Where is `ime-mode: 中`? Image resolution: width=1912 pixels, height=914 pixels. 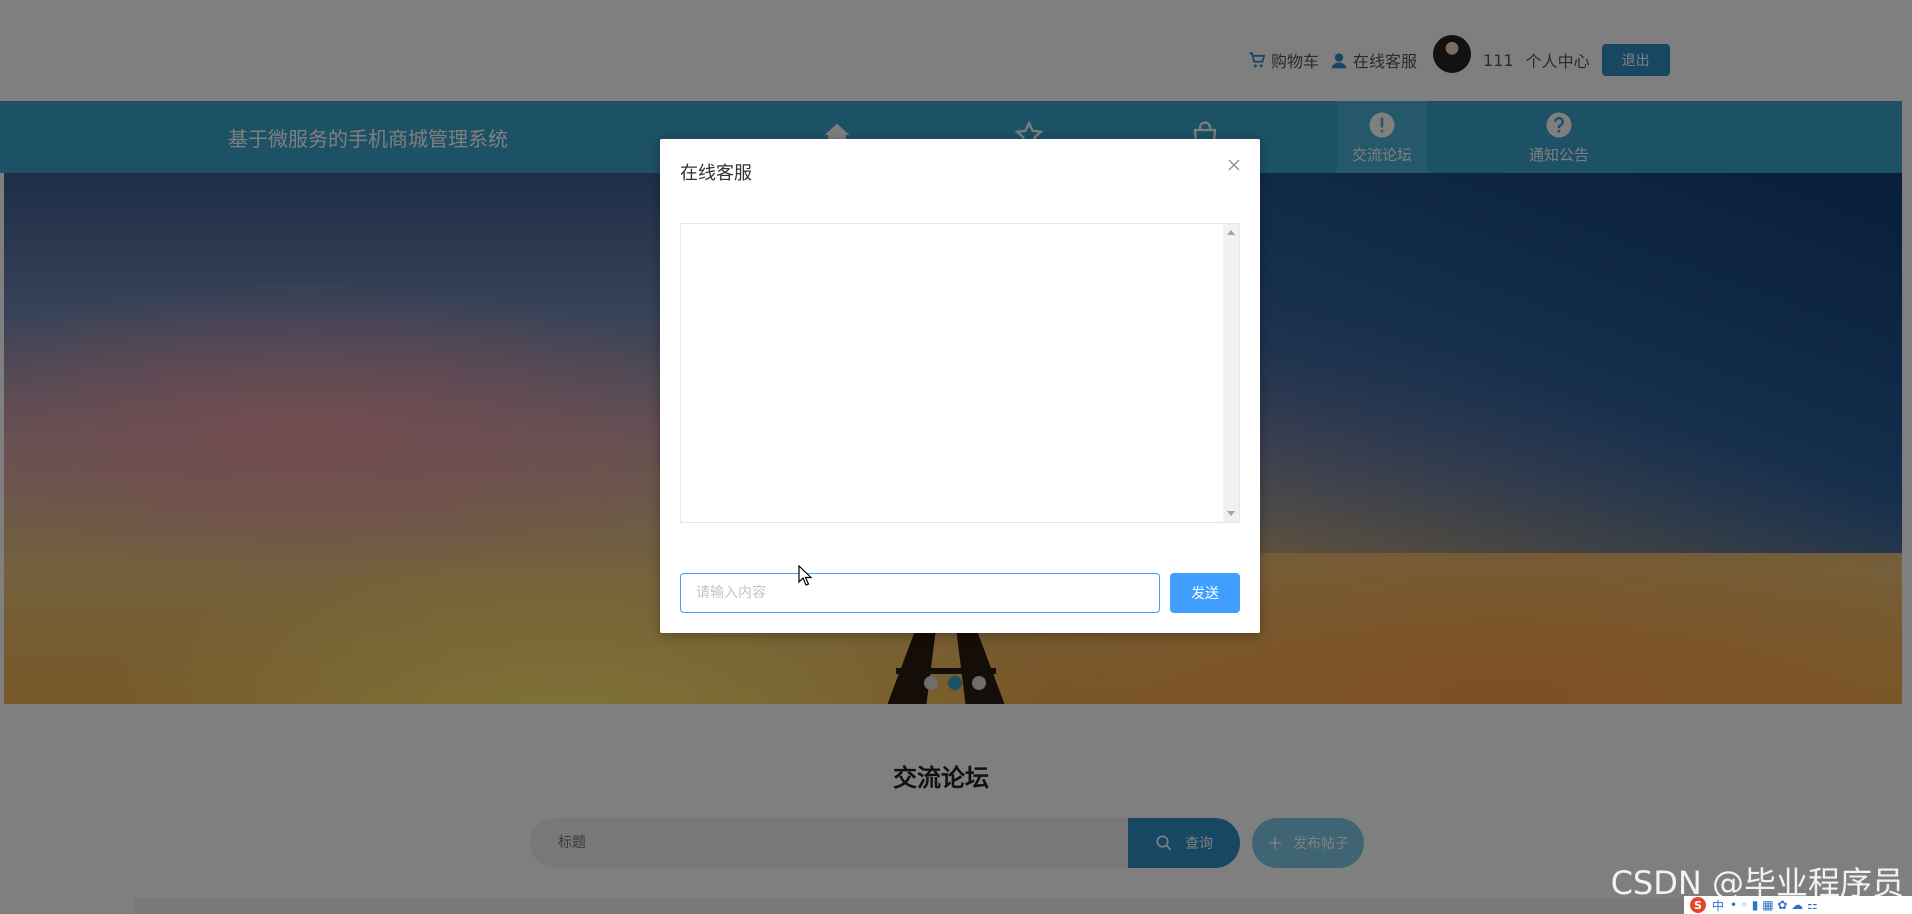
ime-mode: 中 is located at coordinates (1718, 905).